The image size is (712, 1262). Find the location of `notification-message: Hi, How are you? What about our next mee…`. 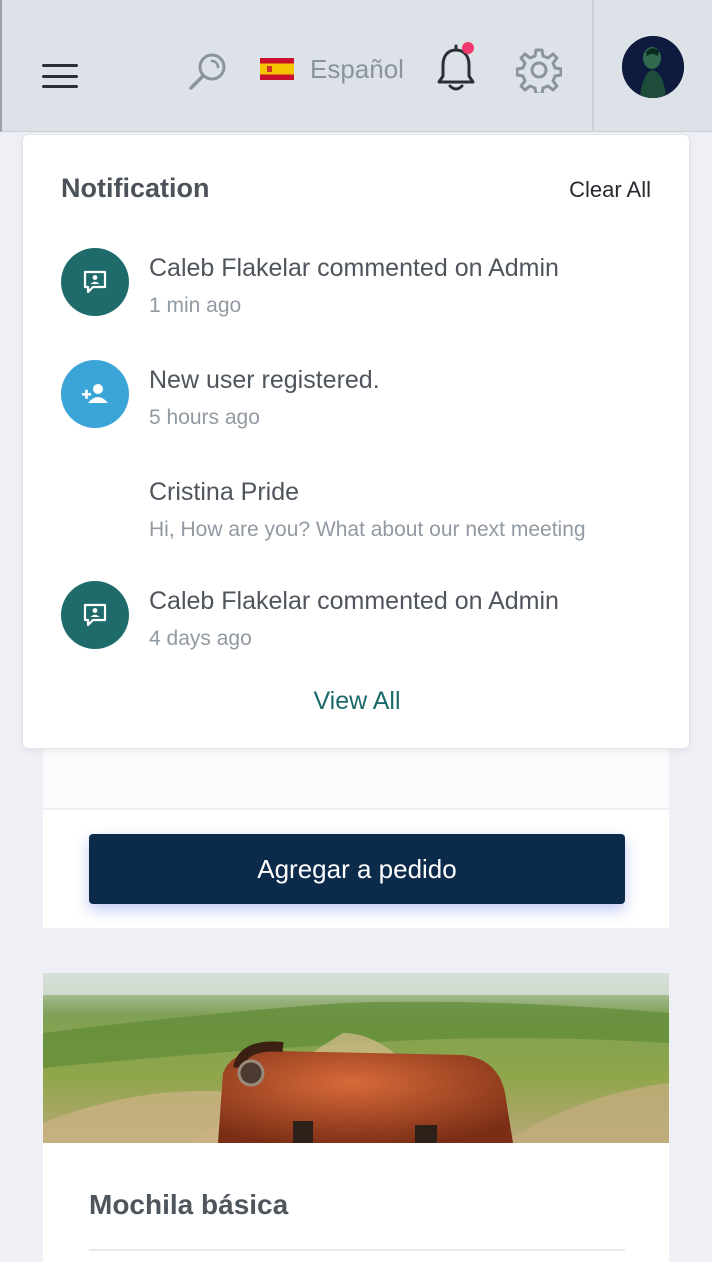

notification-message: Hi, How are you? What about our next mee… is located at coordinates (367, 529).